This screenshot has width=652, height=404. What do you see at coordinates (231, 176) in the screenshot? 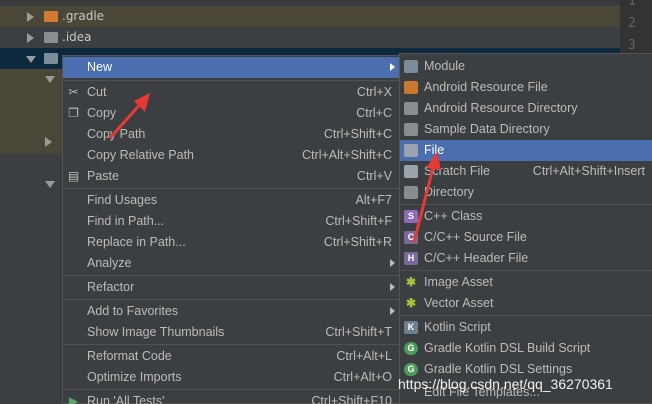
I see `menu-item-paste: ▤ Paste Ctrl+V` at bounding box center [231, 176].